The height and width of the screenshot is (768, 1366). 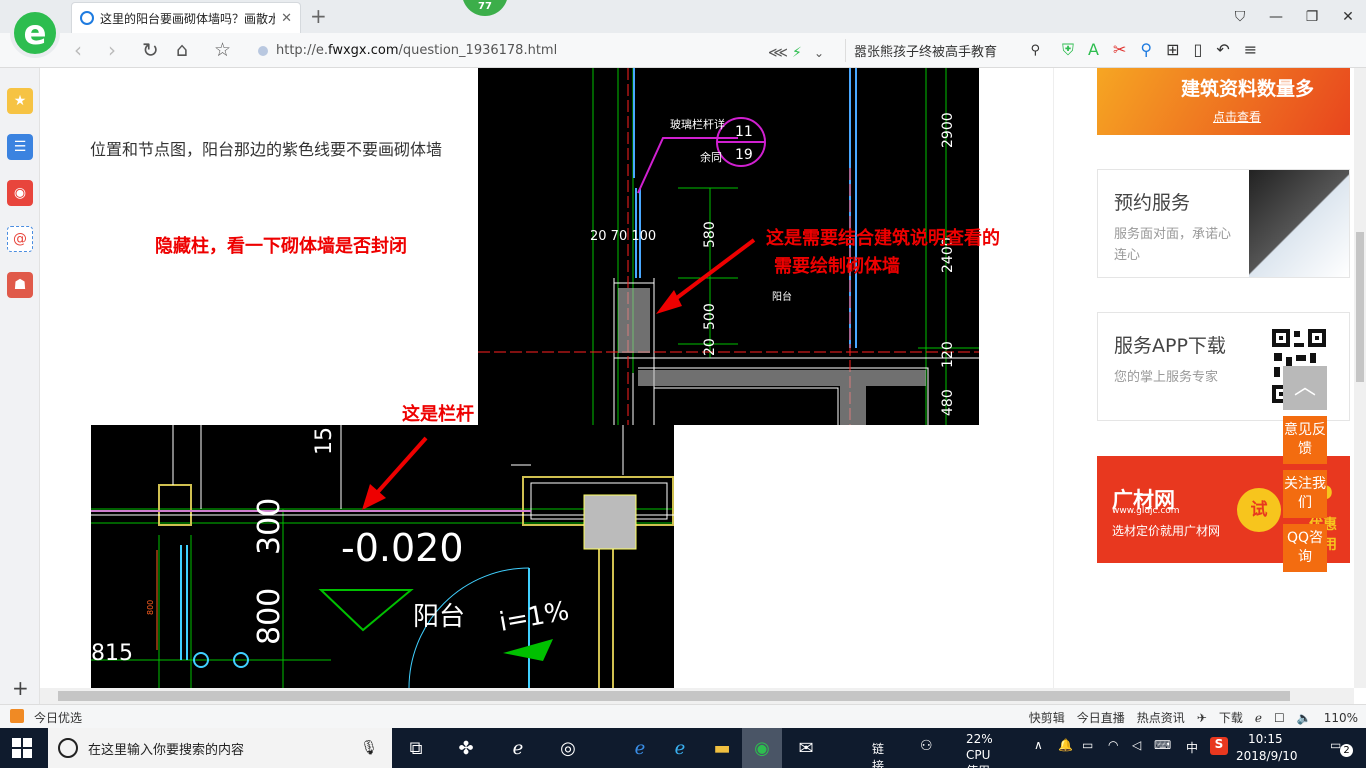 I want to click on window-icon: ☐, so click(x=1279, y=718).